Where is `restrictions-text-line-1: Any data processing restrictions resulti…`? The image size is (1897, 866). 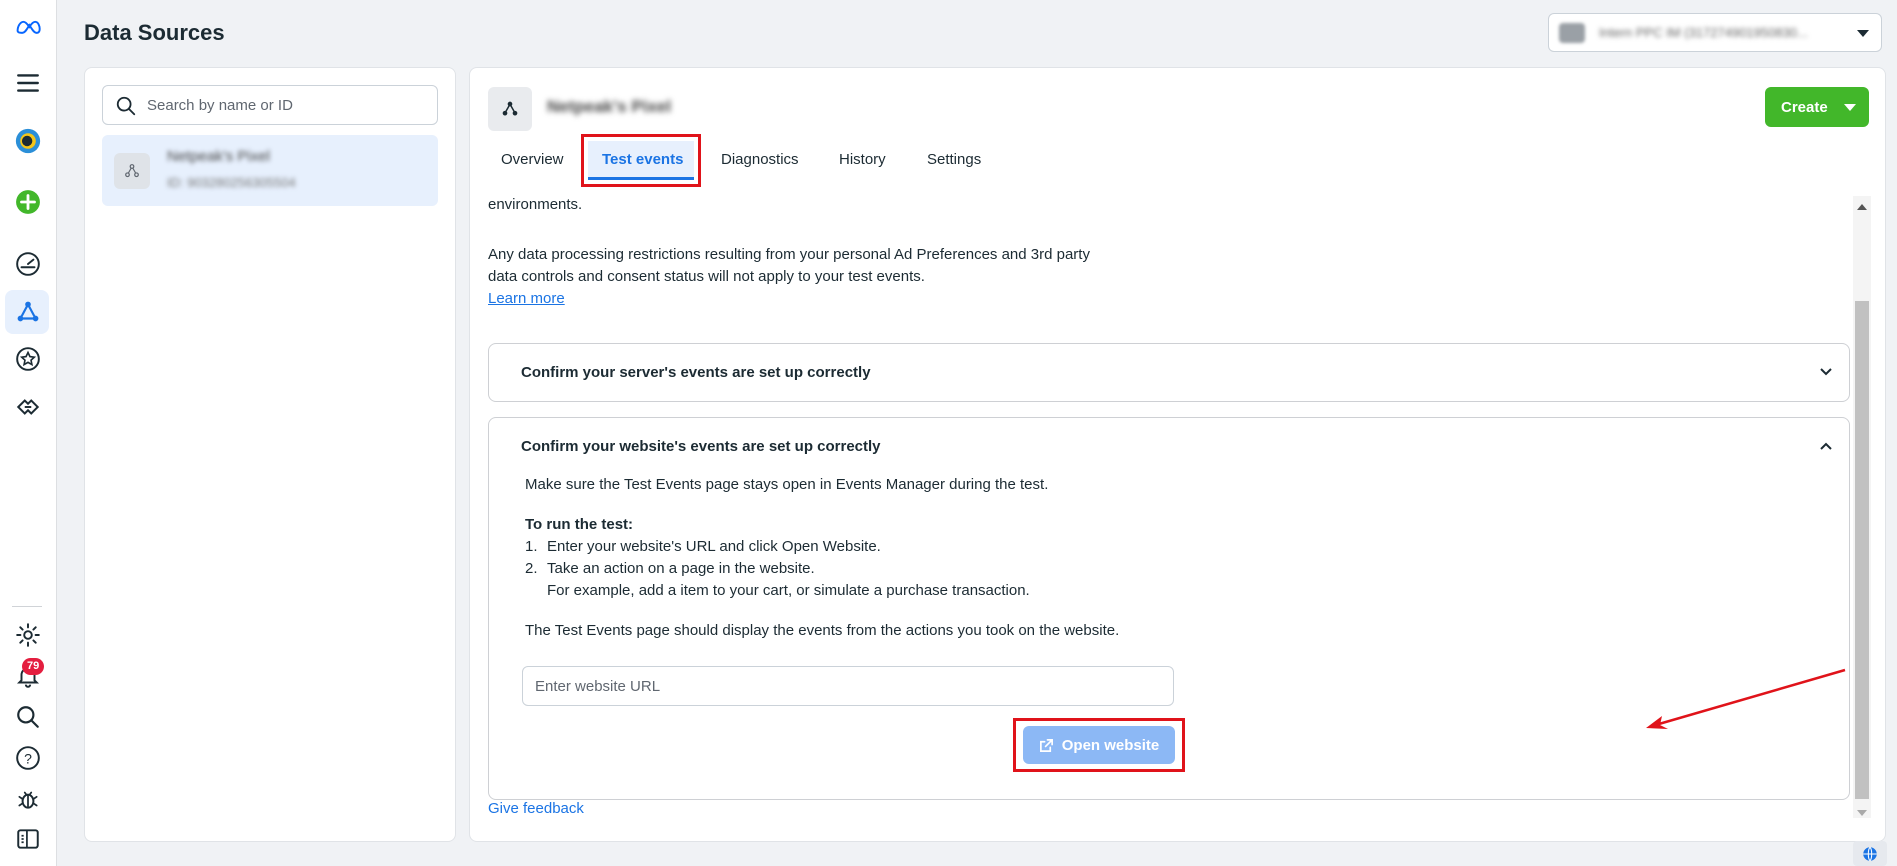 restrictions-text-line-1: Any data processing restrictions resulti… is located at coordinates (789, 254).